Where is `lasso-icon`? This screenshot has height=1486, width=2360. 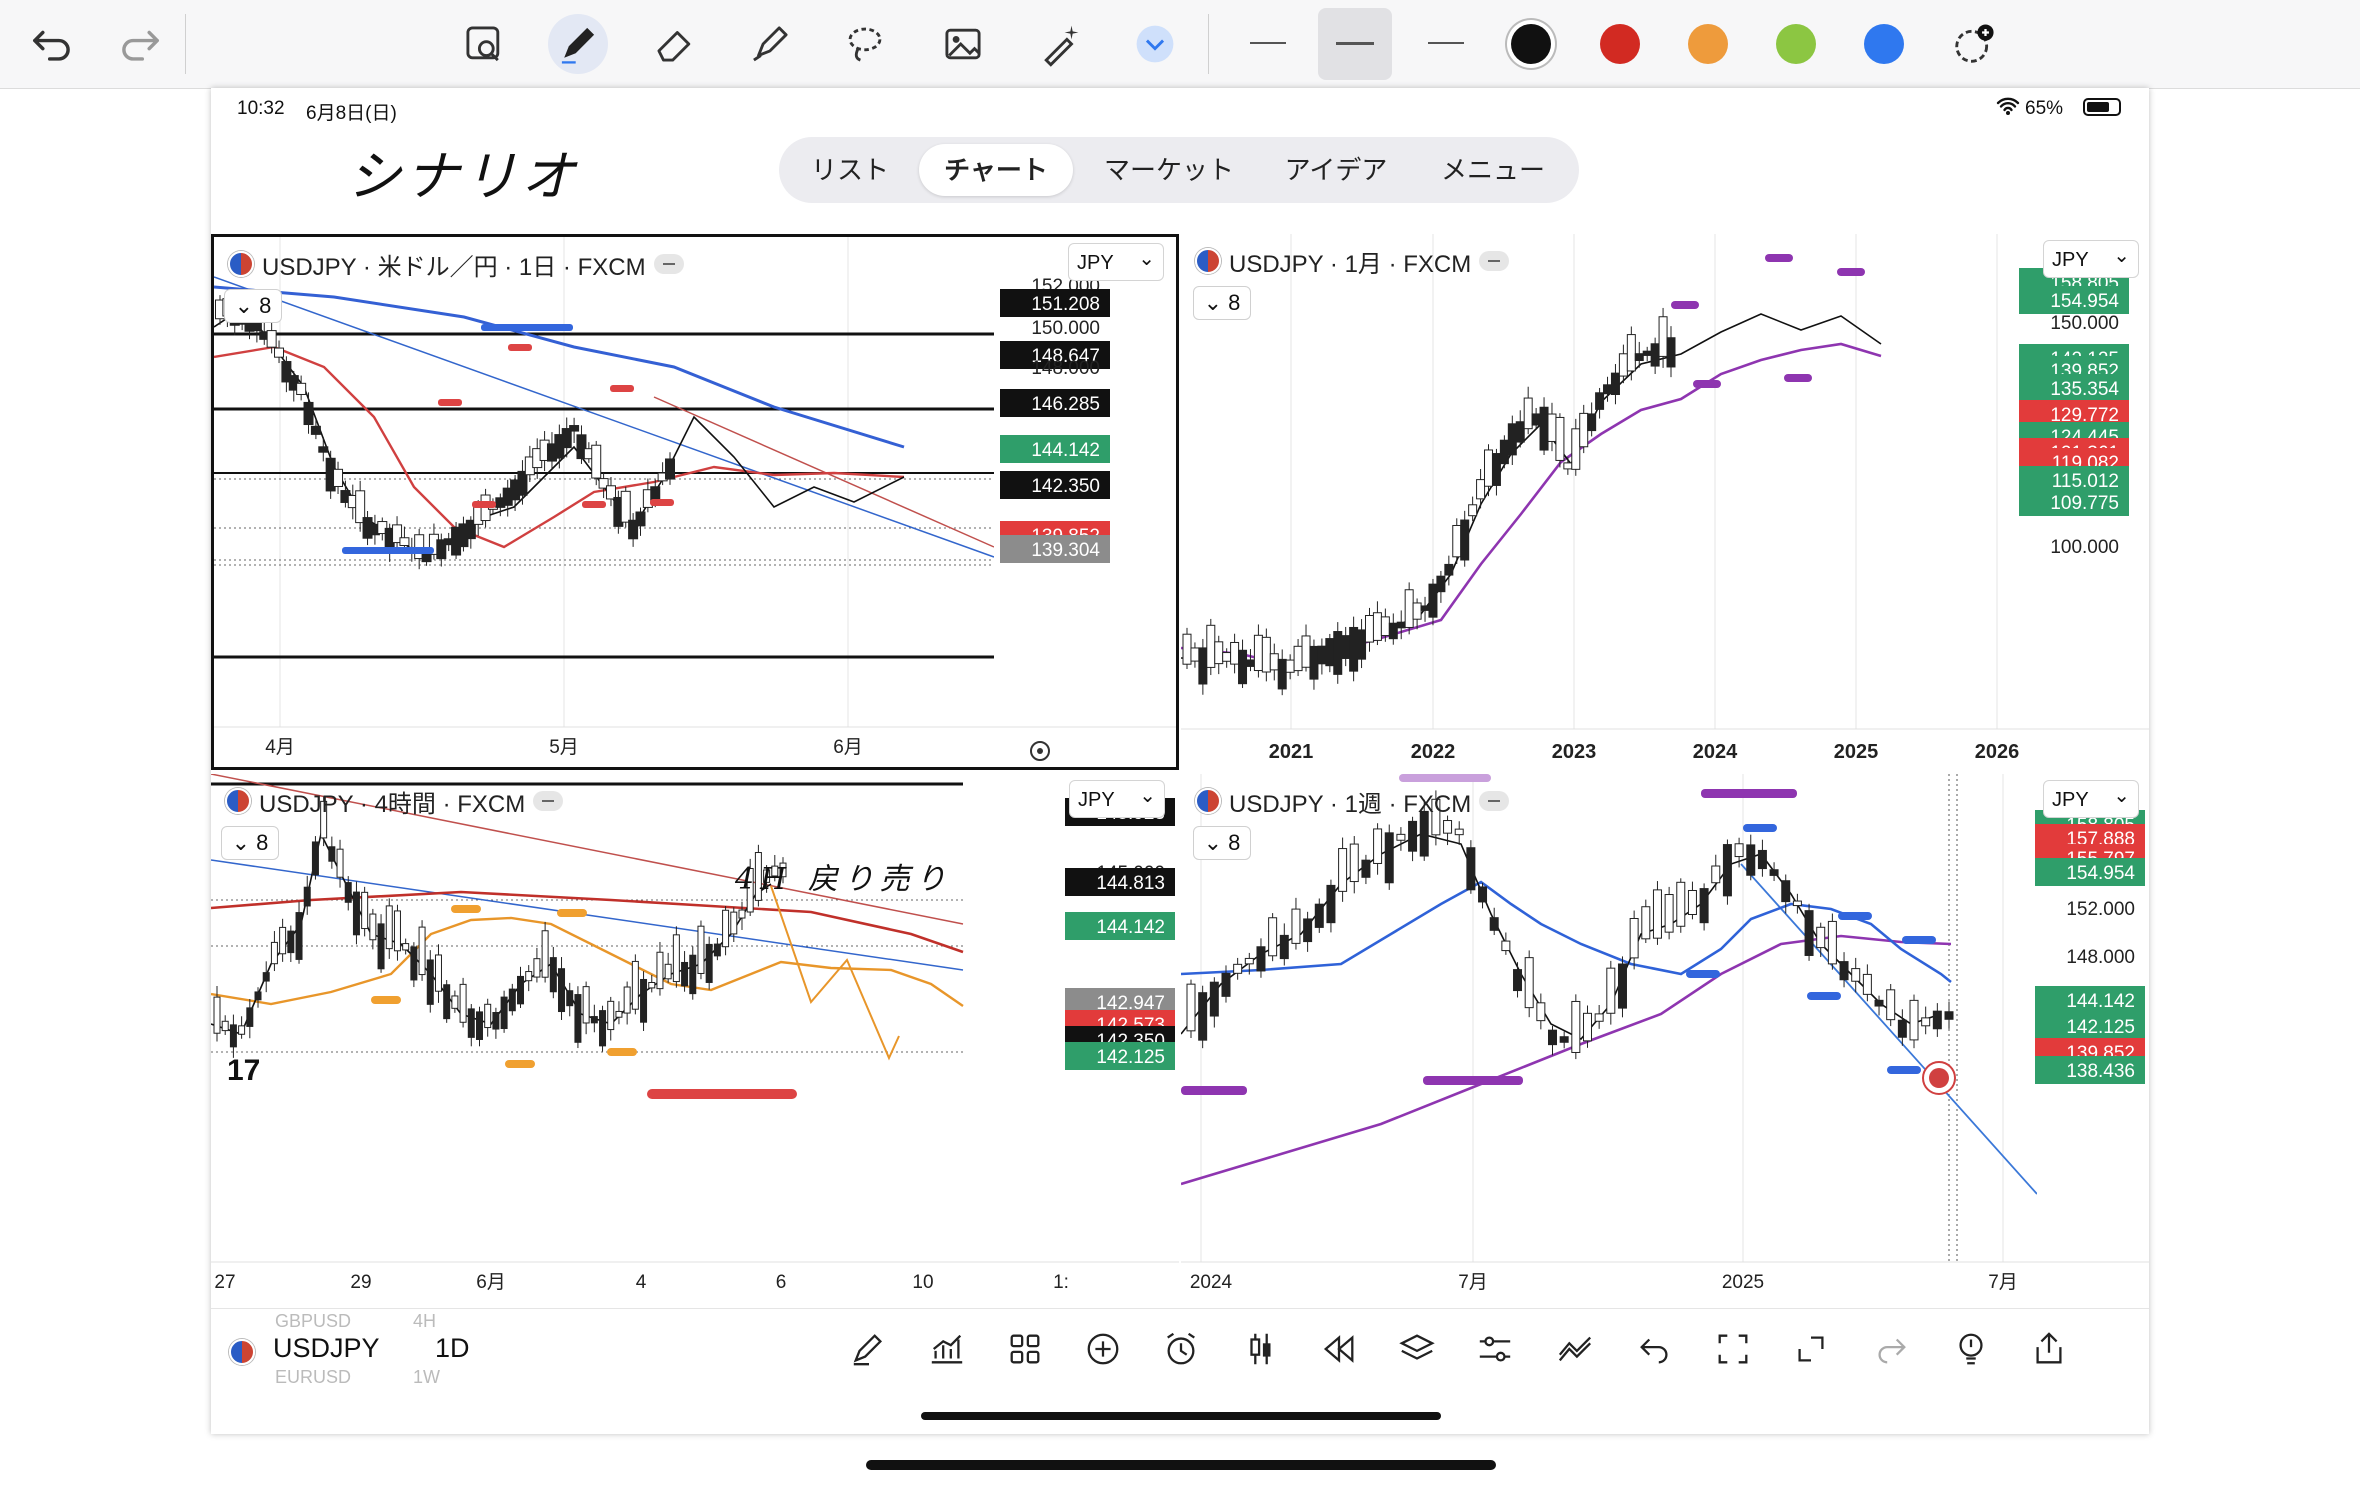
lasso-icon is located at coordinates (865, 44).